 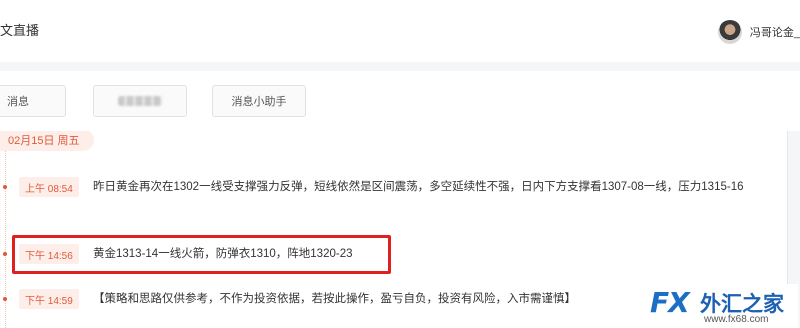 I want to click on tab-blurred, so click(x=140, y=101).